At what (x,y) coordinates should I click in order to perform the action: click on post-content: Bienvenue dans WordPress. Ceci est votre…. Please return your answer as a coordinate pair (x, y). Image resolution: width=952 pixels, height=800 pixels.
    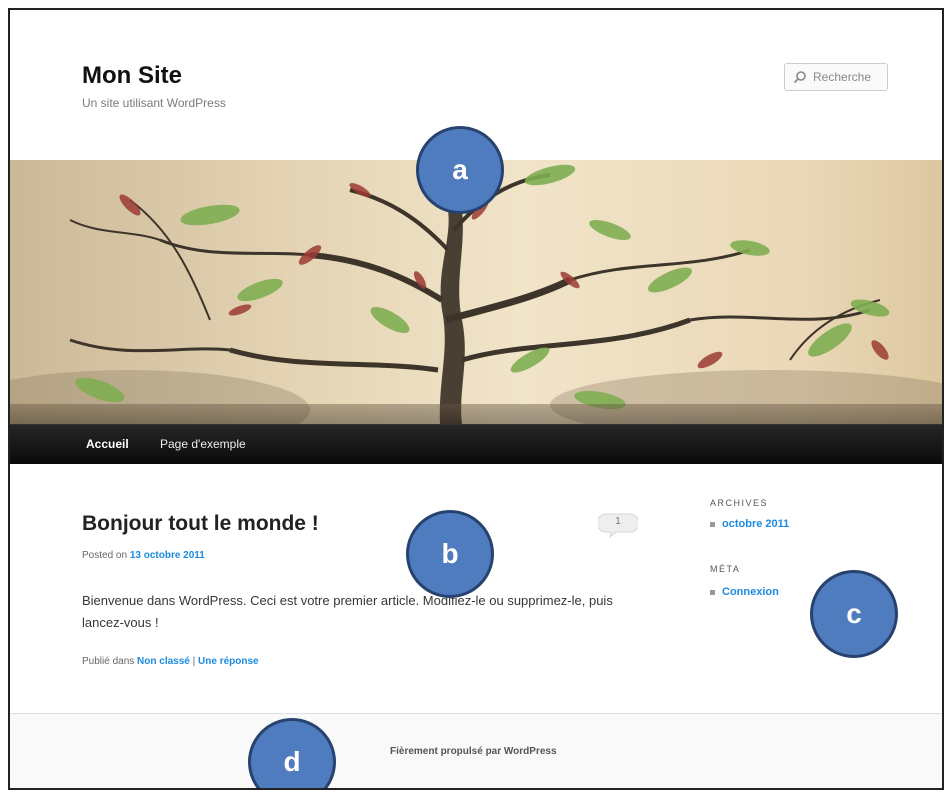
    Looking at the image, I should click on (347, 611).